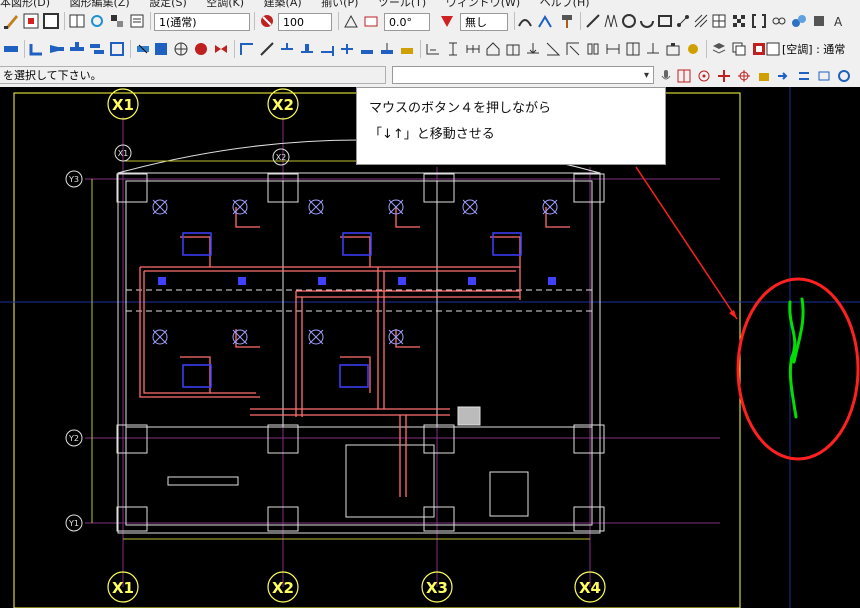 This screenshot has height=608, width=860. I want to click on measure-snap-icon, so click(824, 76).